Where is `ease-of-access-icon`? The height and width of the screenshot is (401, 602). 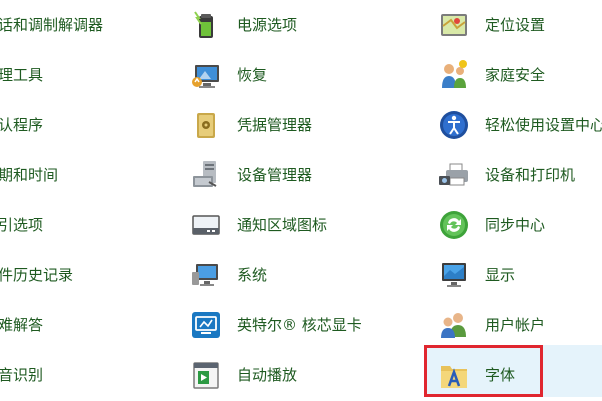
ease-of-access-icon is located at coordinates (454, 125).